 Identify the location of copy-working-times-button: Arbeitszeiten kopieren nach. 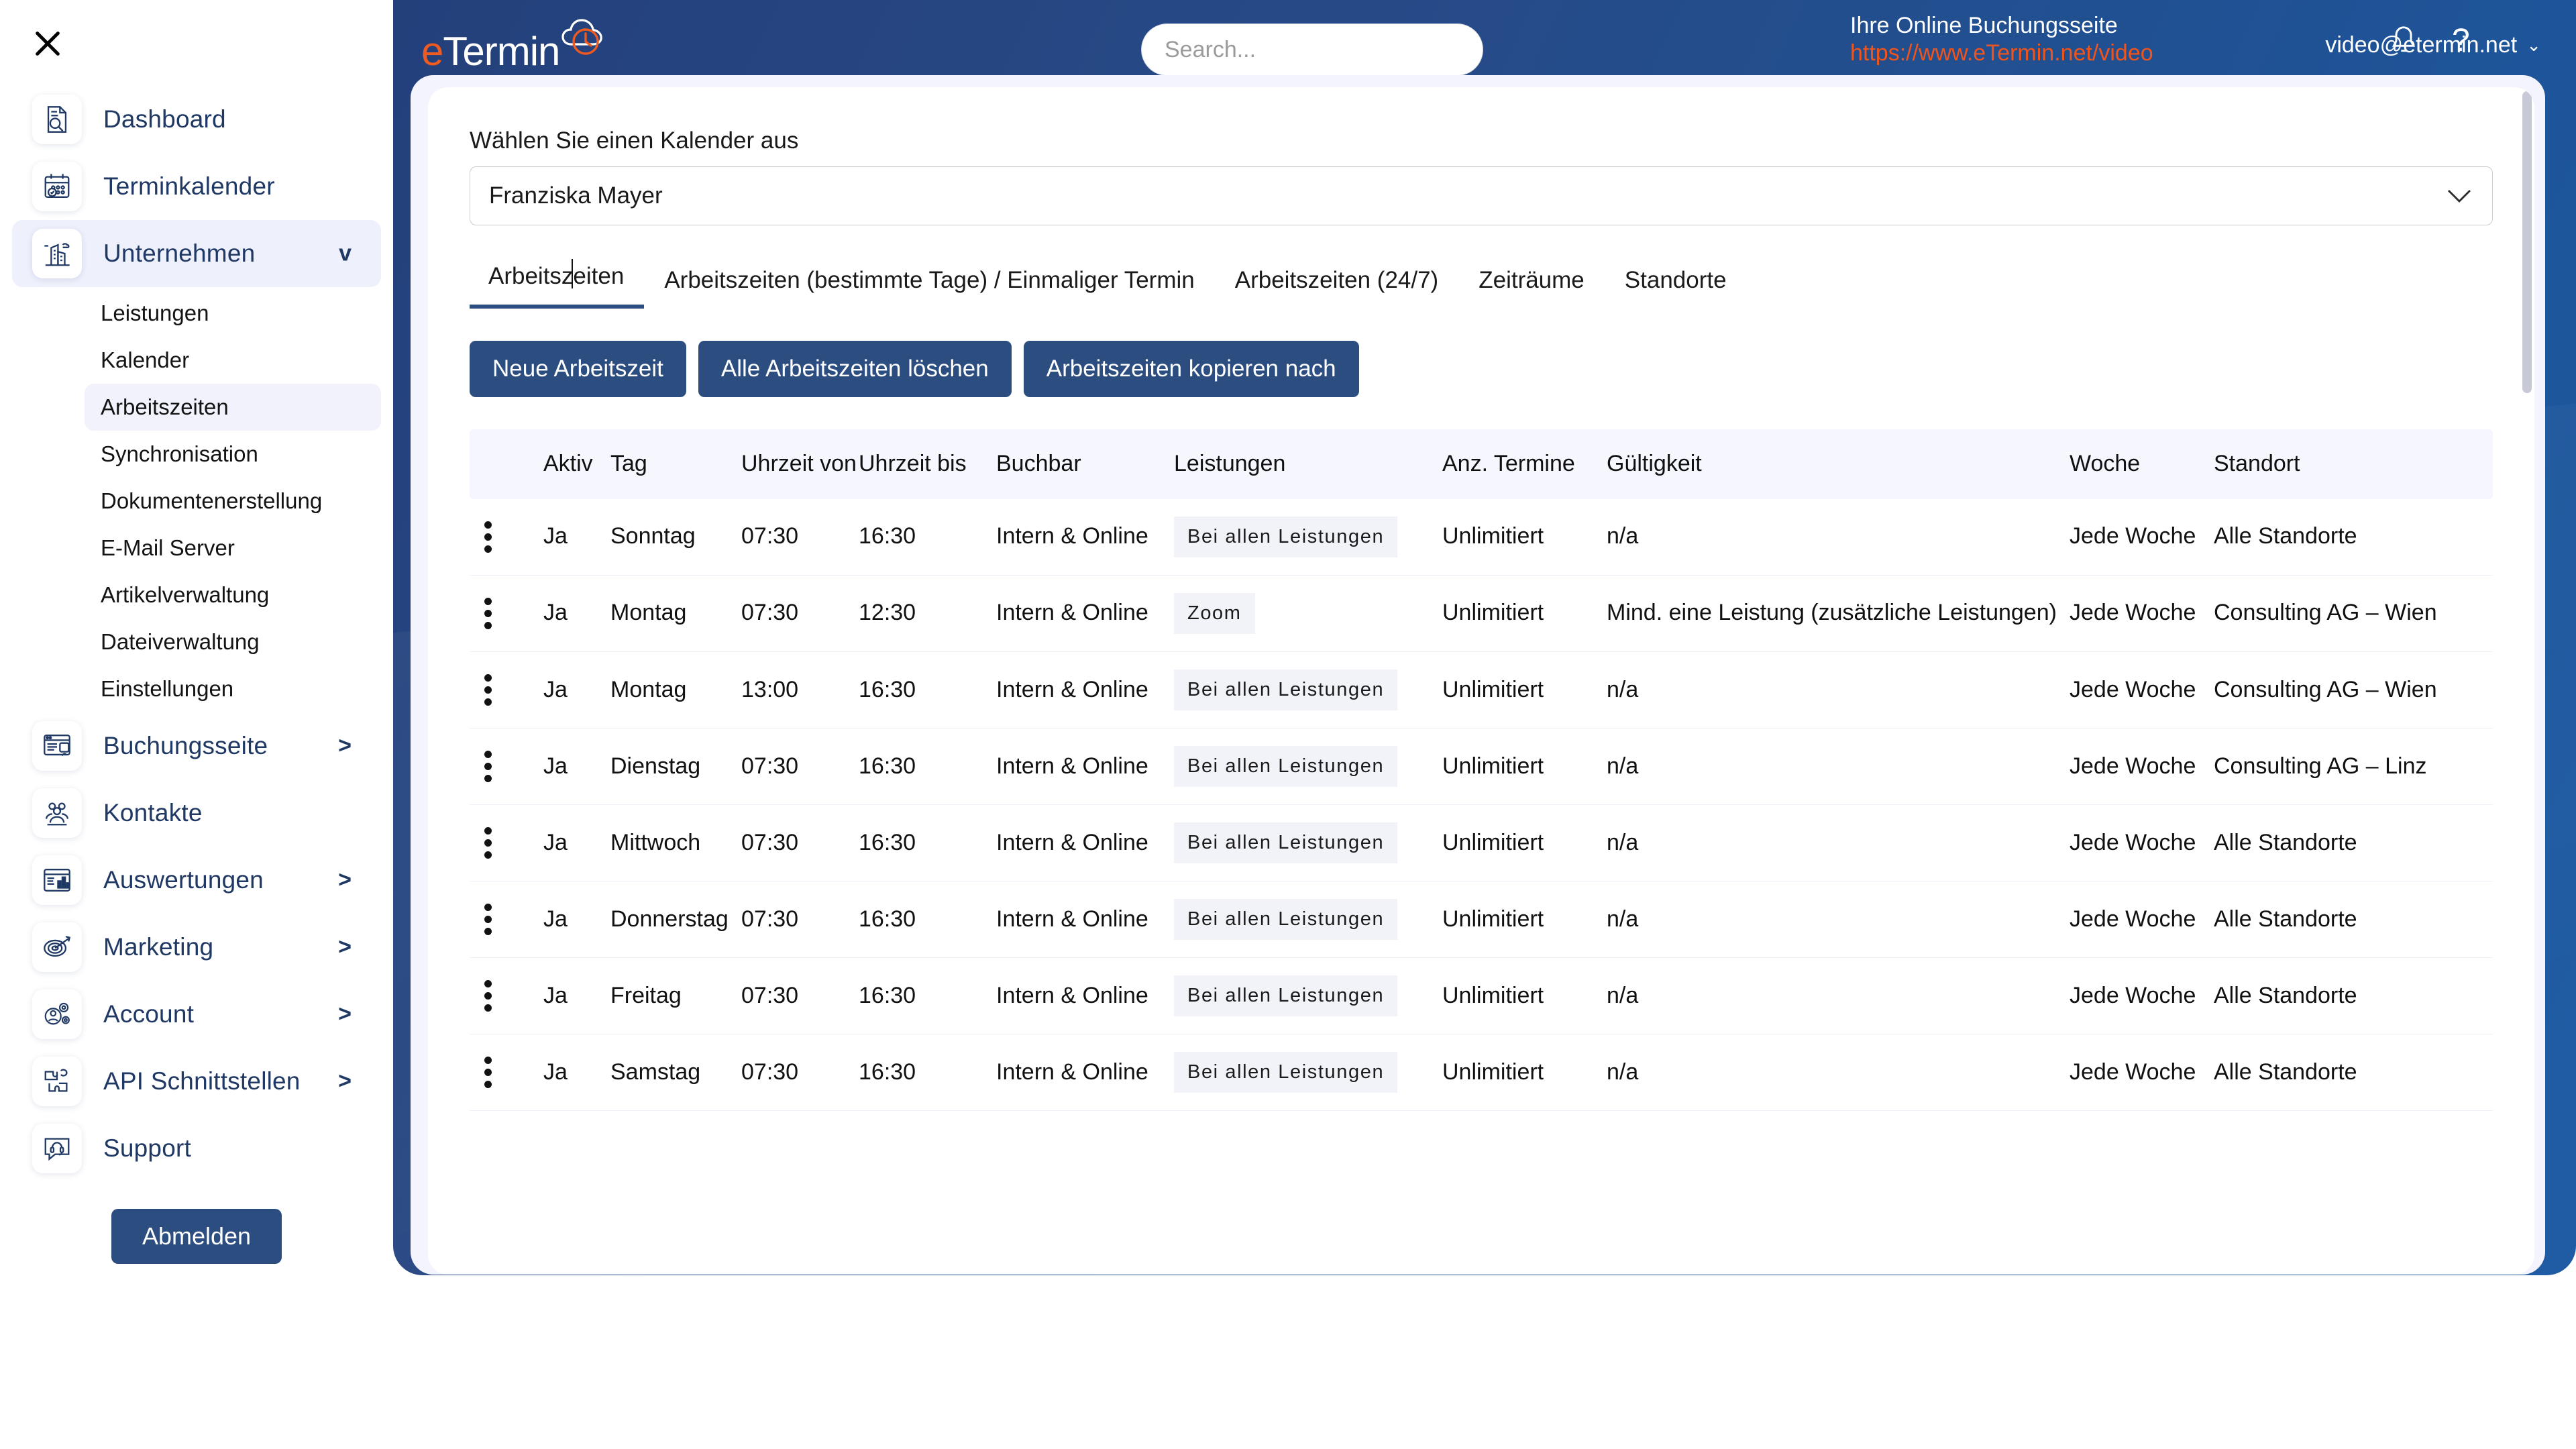
(1191, 369).